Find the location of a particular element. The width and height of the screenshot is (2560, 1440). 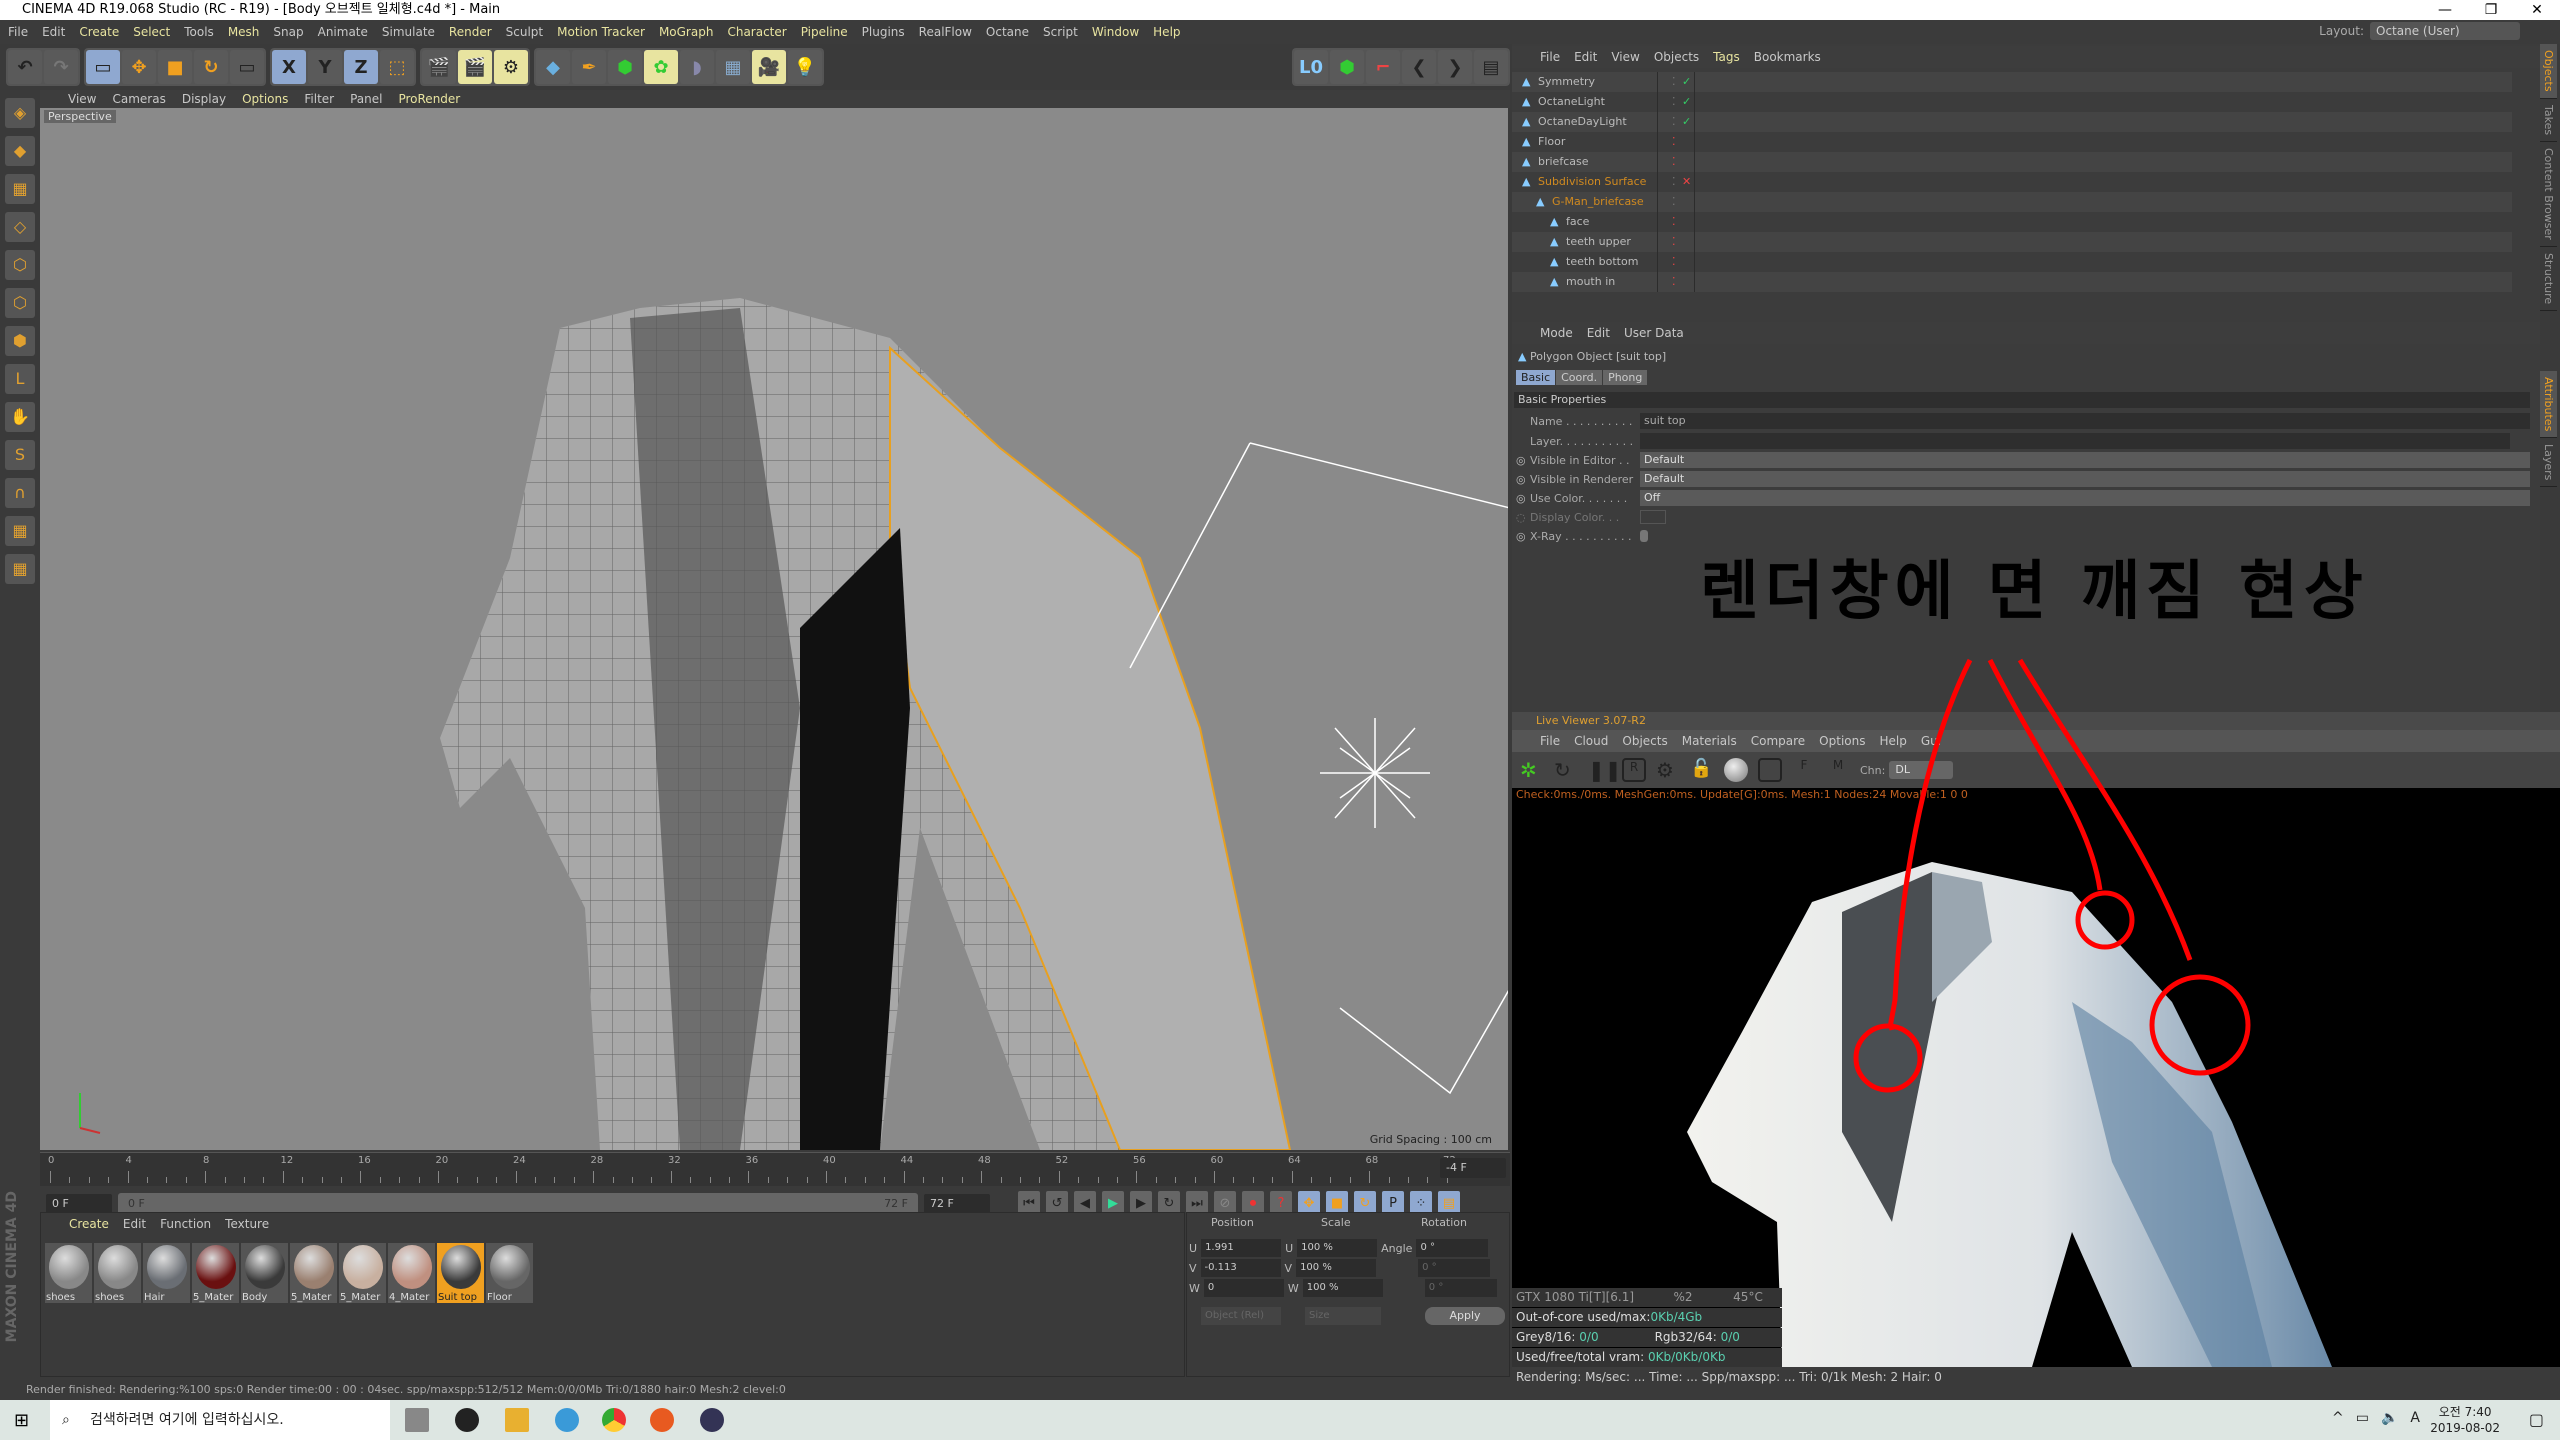

side-tab-objects: Objects is located at coordinates (2548, 71).